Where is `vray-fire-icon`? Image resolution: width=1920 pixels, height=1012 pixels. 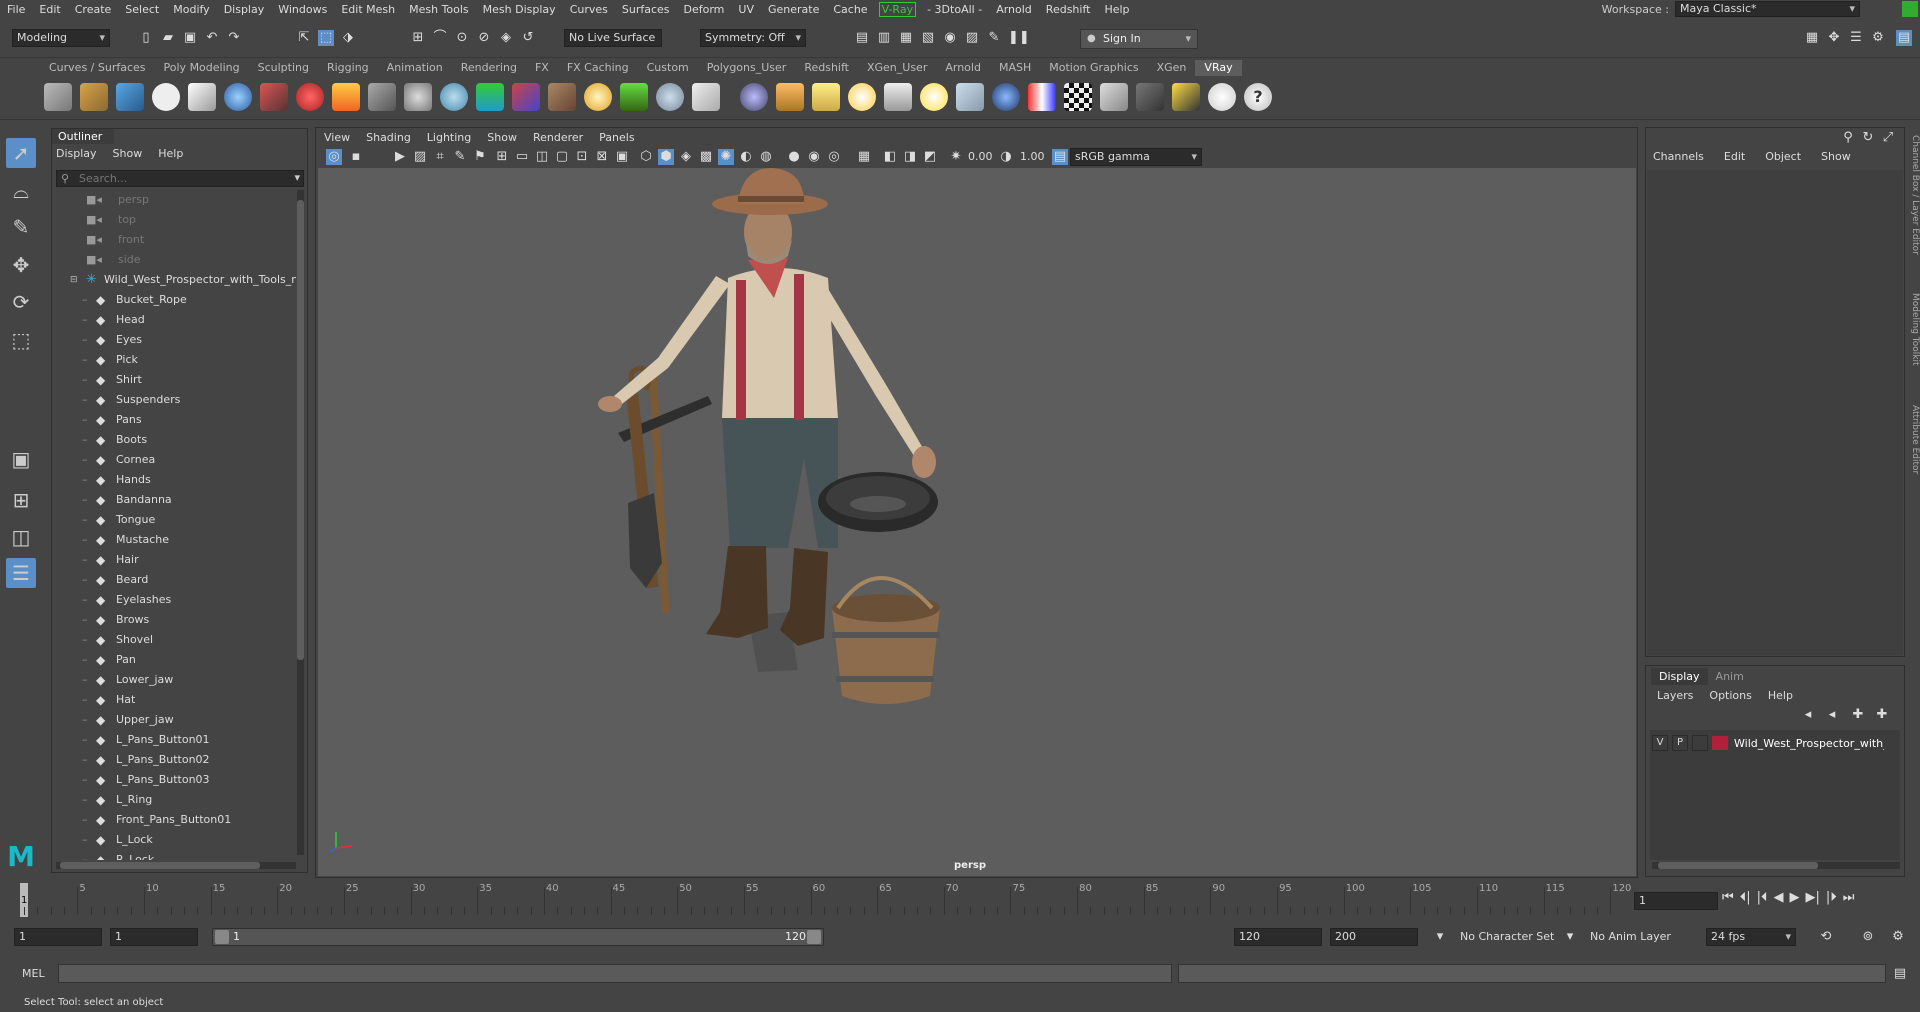
vray-fire-icon is located at coordinates (346, 97).